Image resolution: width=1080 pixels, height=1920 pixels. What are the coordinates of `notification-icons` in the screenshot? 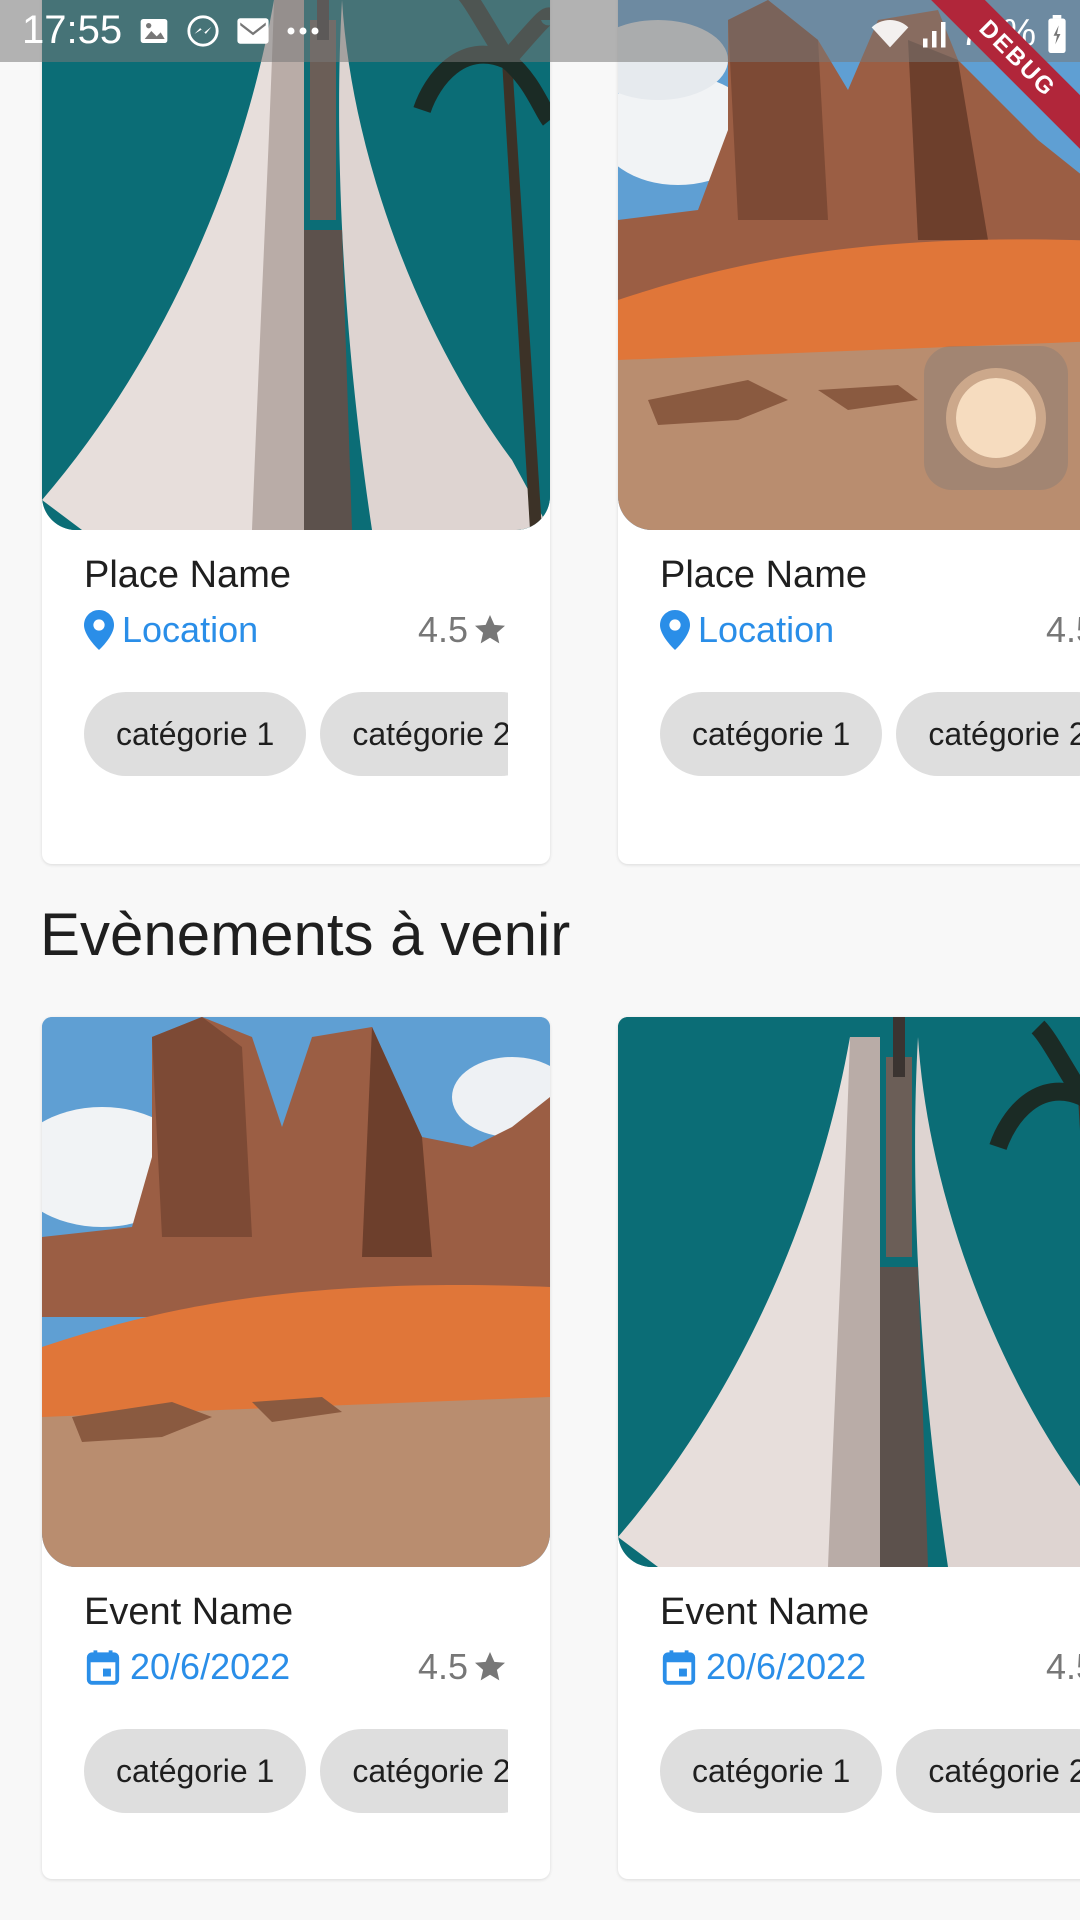 It's located at (229, 31).